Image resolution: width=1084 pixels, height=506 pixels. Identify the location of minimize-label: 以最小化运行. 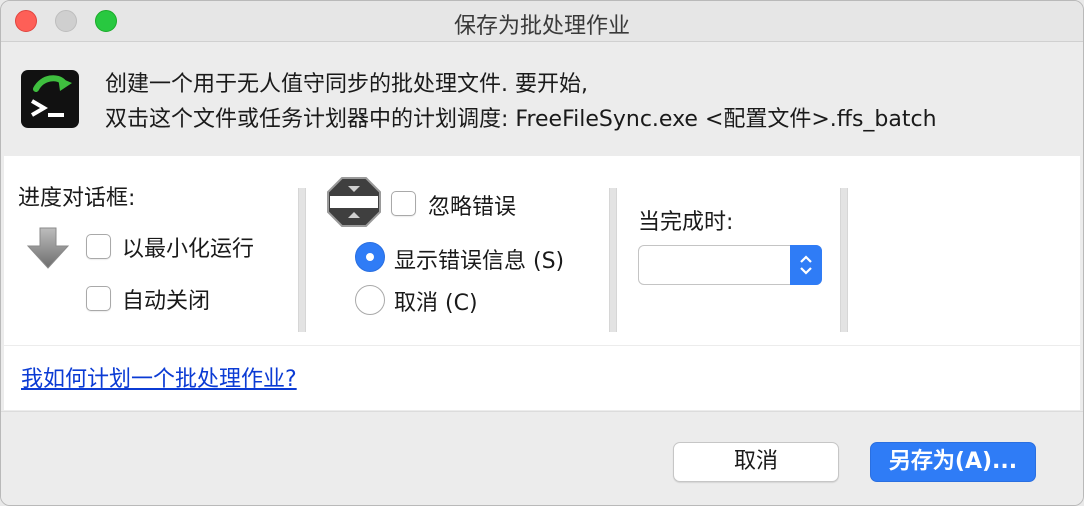
(188, 249).